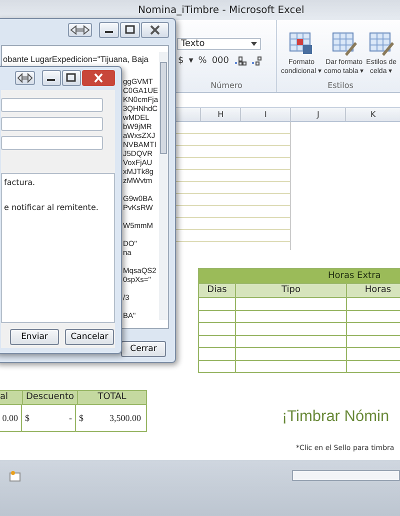  What do you see at coordinates (11, 397) in the screenshot?
I see `column-header: al` at bounding box center [11, 397].